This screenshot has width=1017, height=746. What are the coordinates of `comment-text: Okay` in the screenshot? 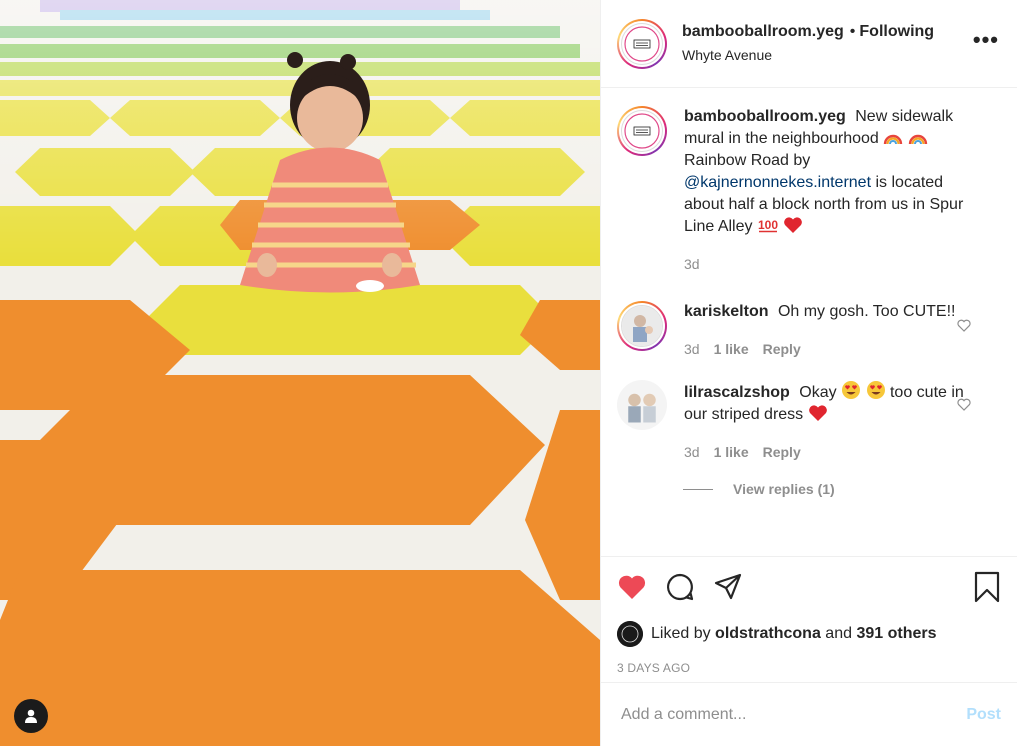 It's located at (818, 392).